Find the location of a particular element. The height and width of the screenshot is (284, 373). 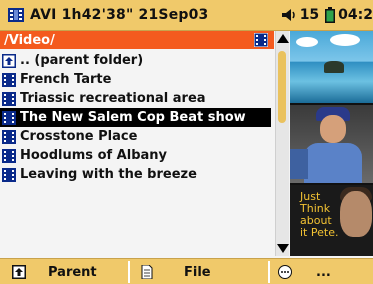

scrollbar is located at coordinates (282, 143).